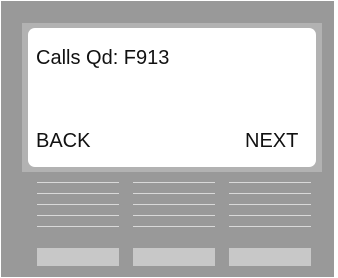 The width and height of the screenshot is (338, 278). What do you see at coordinates (103, 58) in the screenshot?
I see `display-title: Calls Qd: F913` at bounding box center [103, 58].